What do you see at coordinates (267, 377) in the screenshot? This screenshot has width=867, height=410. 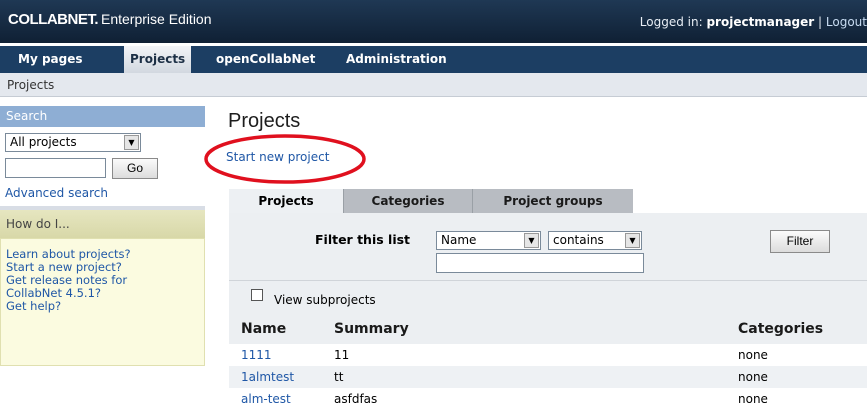 I see `project-name-link: 1almtest` at bounding box center [267, 377].